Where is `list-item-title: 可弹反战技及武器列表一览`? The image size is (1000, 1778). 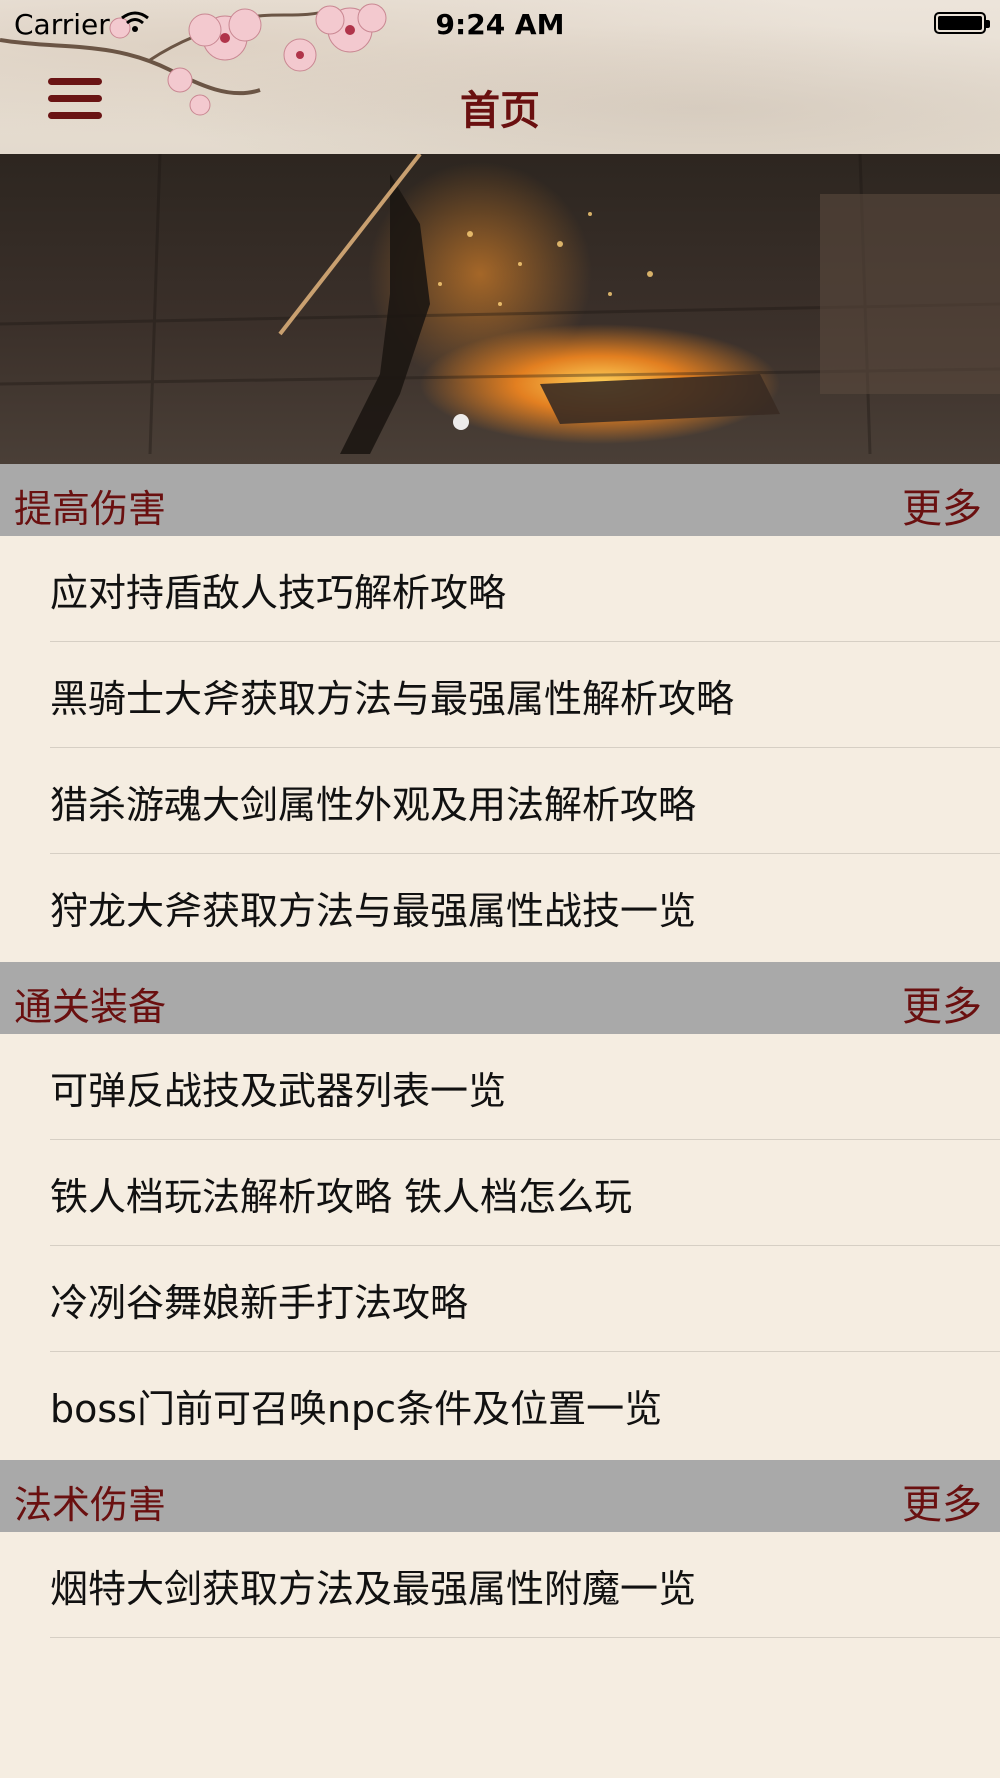 list-item-title: 可弹反战技及武器列表一览 is located at coordinates (278, 1091).